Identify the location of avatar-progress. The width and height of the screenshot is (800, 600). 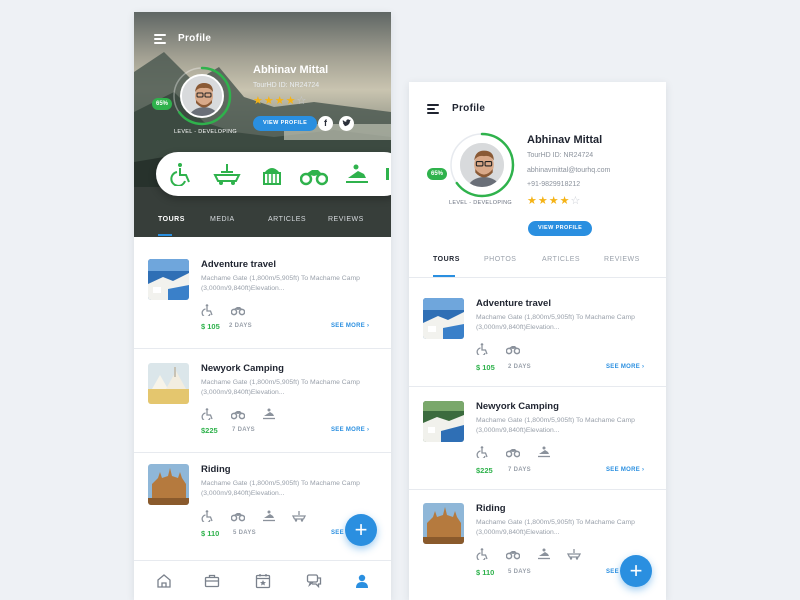
(482, 165).